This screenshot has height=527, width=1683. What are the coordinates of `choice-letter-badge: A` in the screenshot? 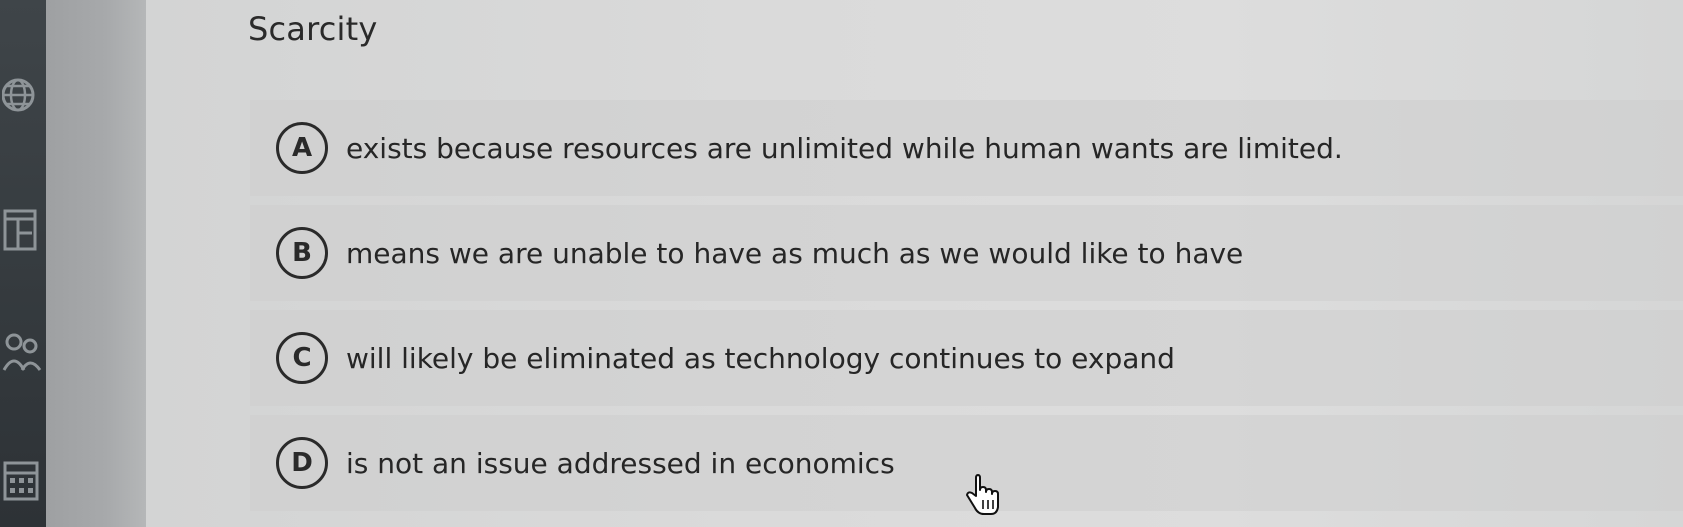 It's located at (302, 148).